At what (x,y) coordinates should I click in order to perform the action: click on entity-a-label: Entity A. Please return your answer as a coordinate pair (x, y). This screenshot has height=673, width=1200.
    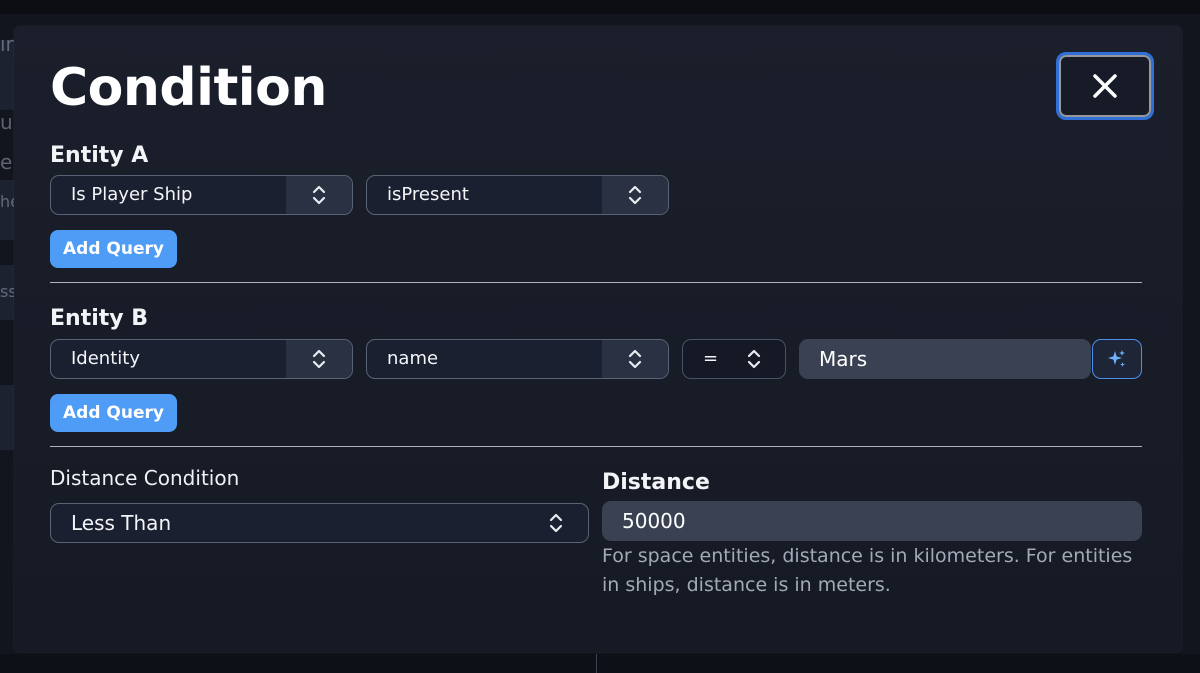
    Looking at the image, I should click on (99, 155).